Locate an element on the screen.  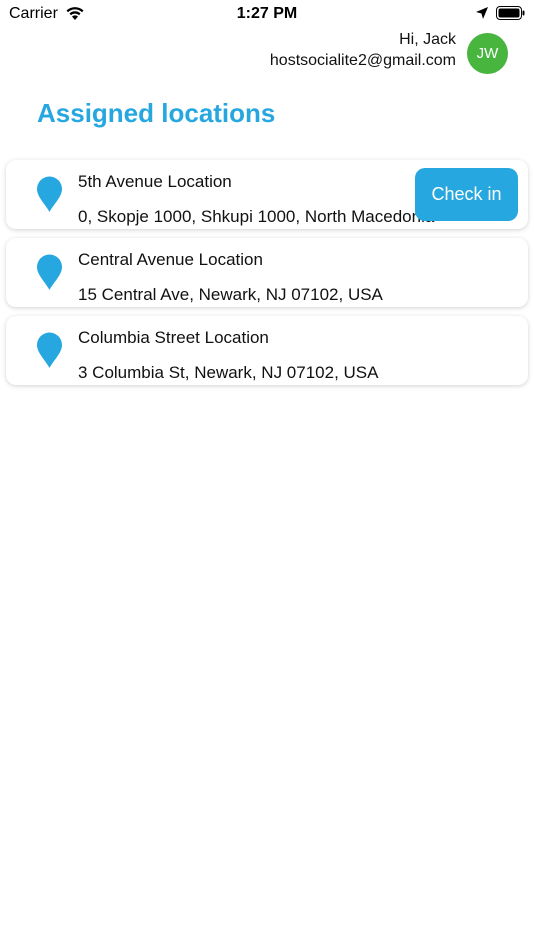
user-info: Hi, Jack hostsocialite2@gmail.com is located at coordinates (363, 51).